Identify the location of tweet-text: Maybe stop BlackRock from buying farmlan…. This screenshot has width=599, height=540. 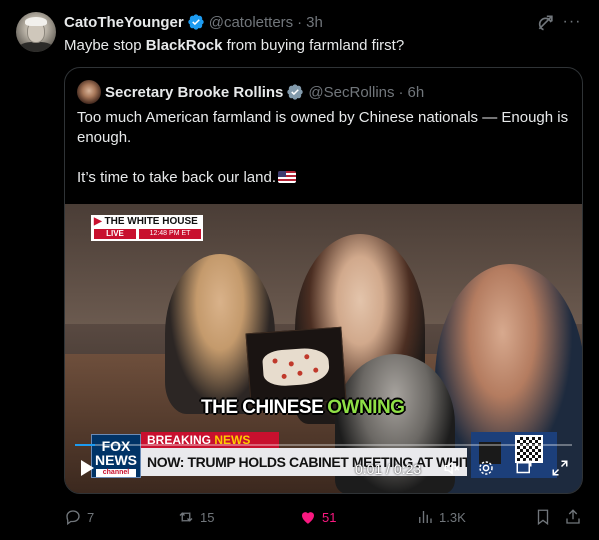
(234, 45).